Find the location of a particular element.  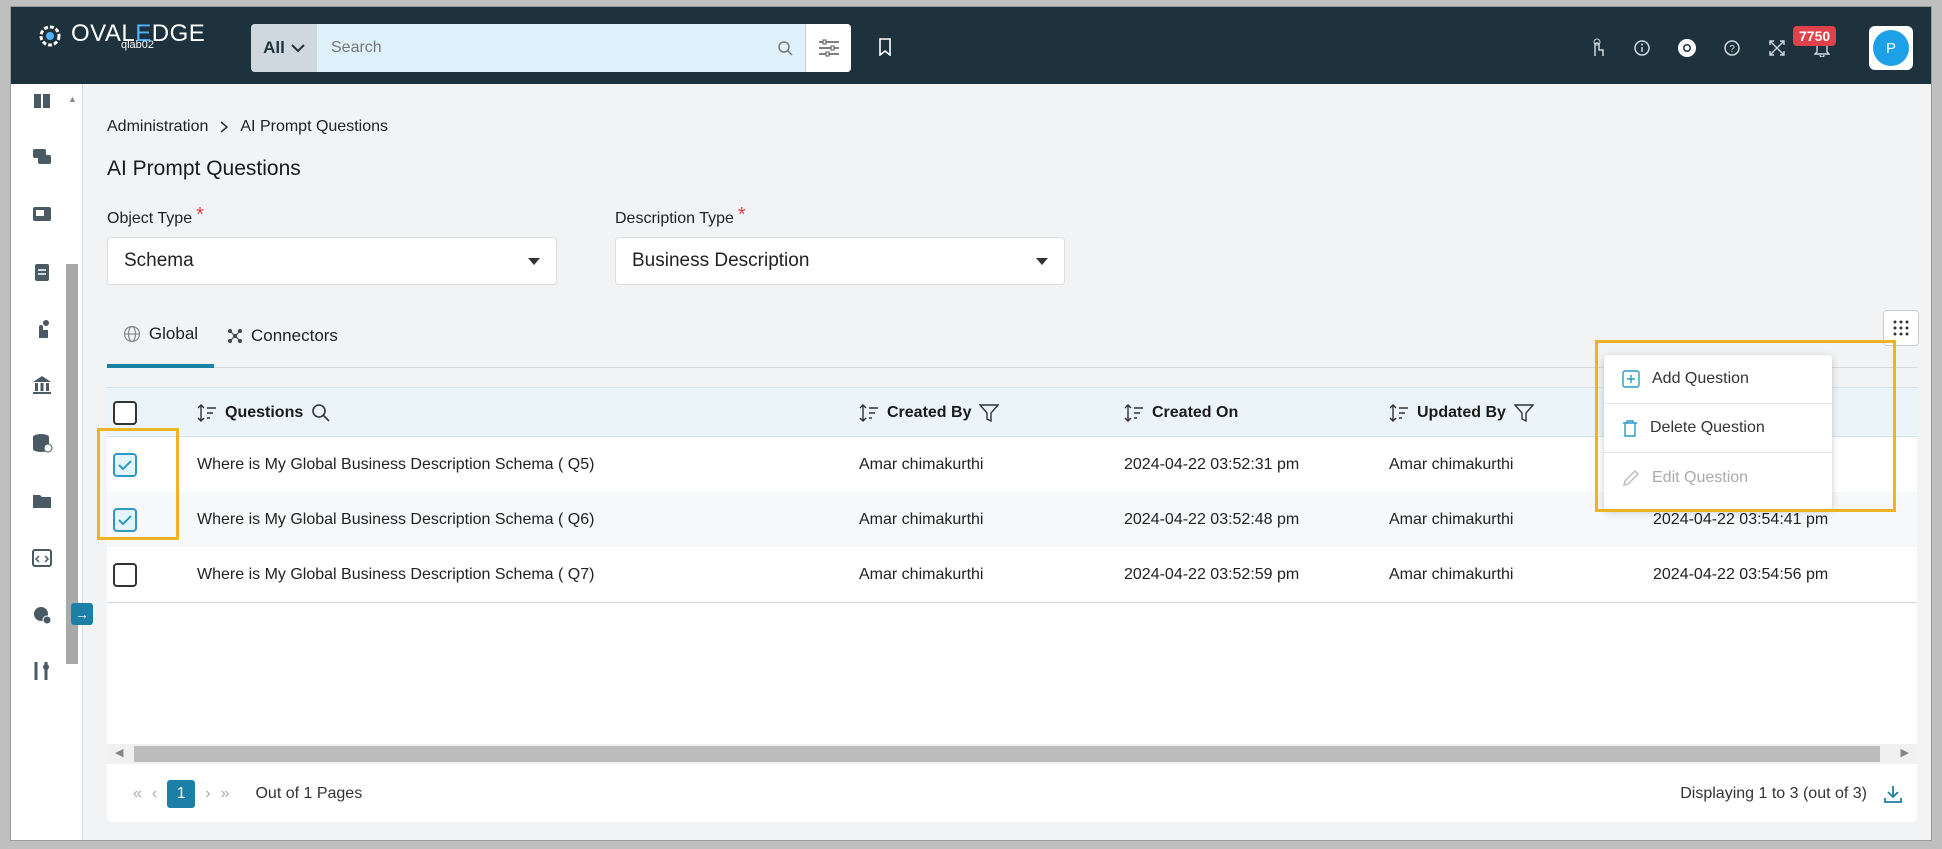

next-page-icon: › is located at coordinates (207, 794).